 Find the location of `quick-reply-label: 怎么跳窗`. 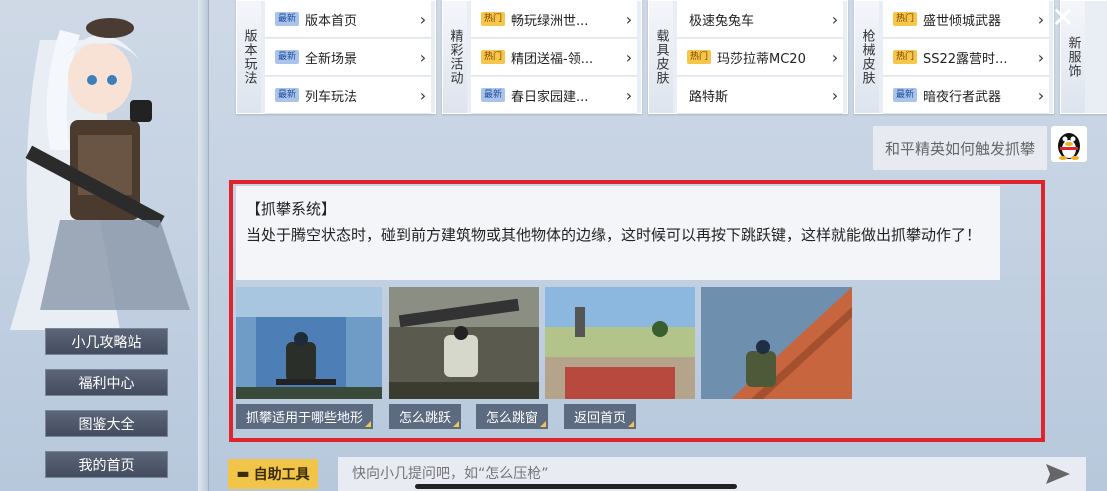

quick-reply-label: 怎么跳窗 is located at coordinates (512, 418).